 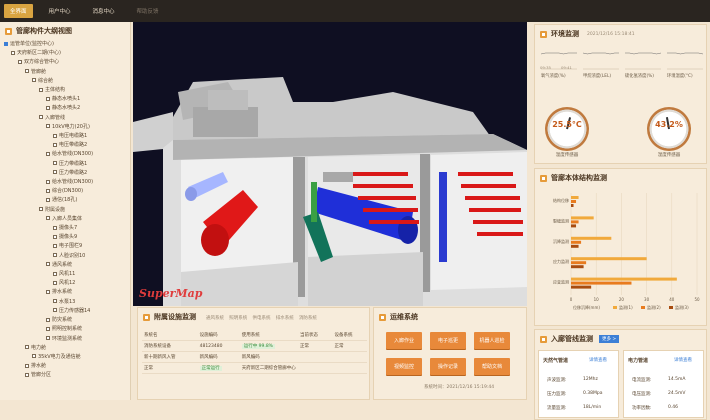 I want to click on tree-node: 综合舱, so click(x=67, y=81).